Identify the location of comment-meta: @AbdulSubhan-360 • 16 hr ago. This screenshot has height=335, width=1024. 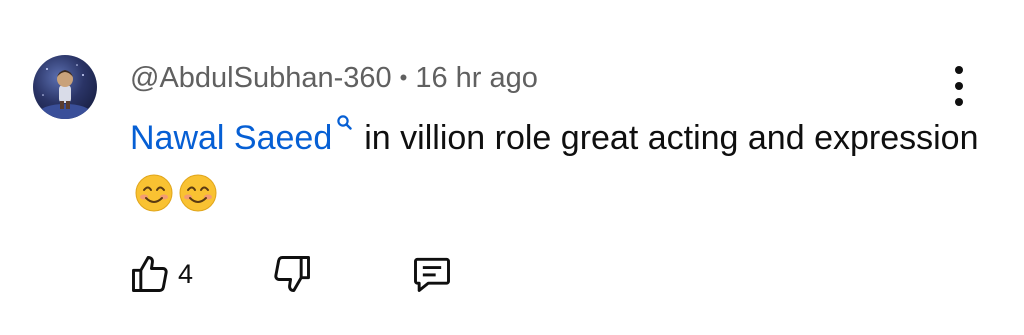
(334, 78).